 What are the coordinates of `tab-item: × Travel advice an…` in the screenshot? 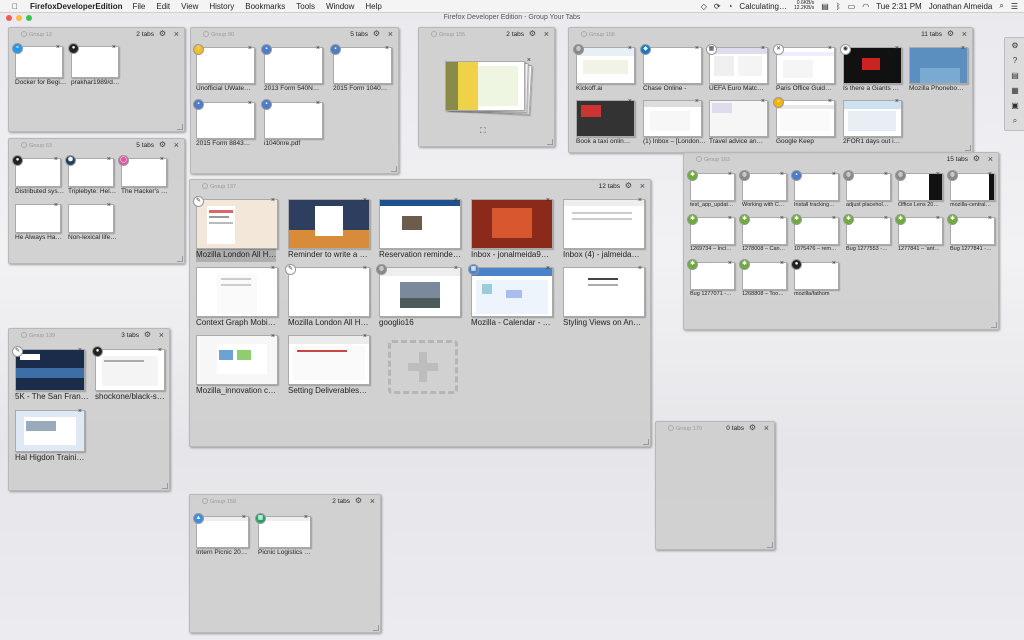 It's located at (738, 123).